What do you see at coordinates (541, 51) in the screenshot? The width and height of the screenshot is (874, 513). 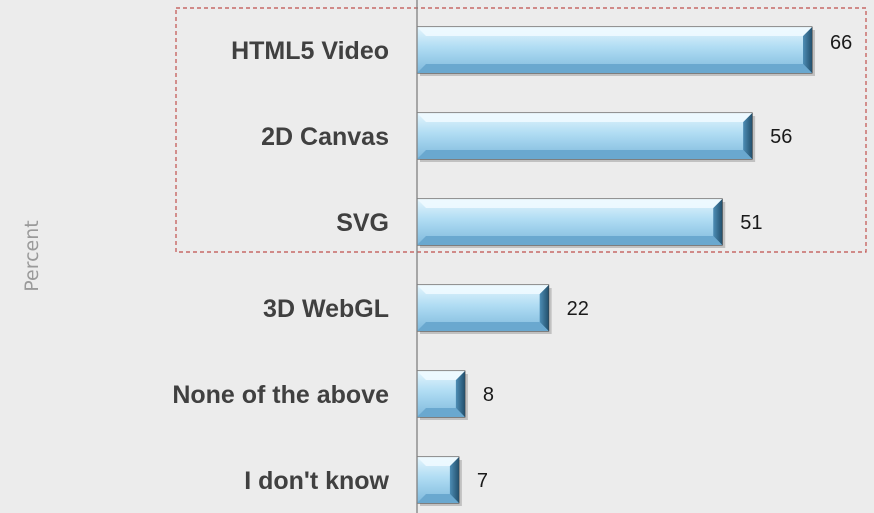 I see `bar-group-html5-video: HTML5 Video 66` at bounding box center [541, 51].